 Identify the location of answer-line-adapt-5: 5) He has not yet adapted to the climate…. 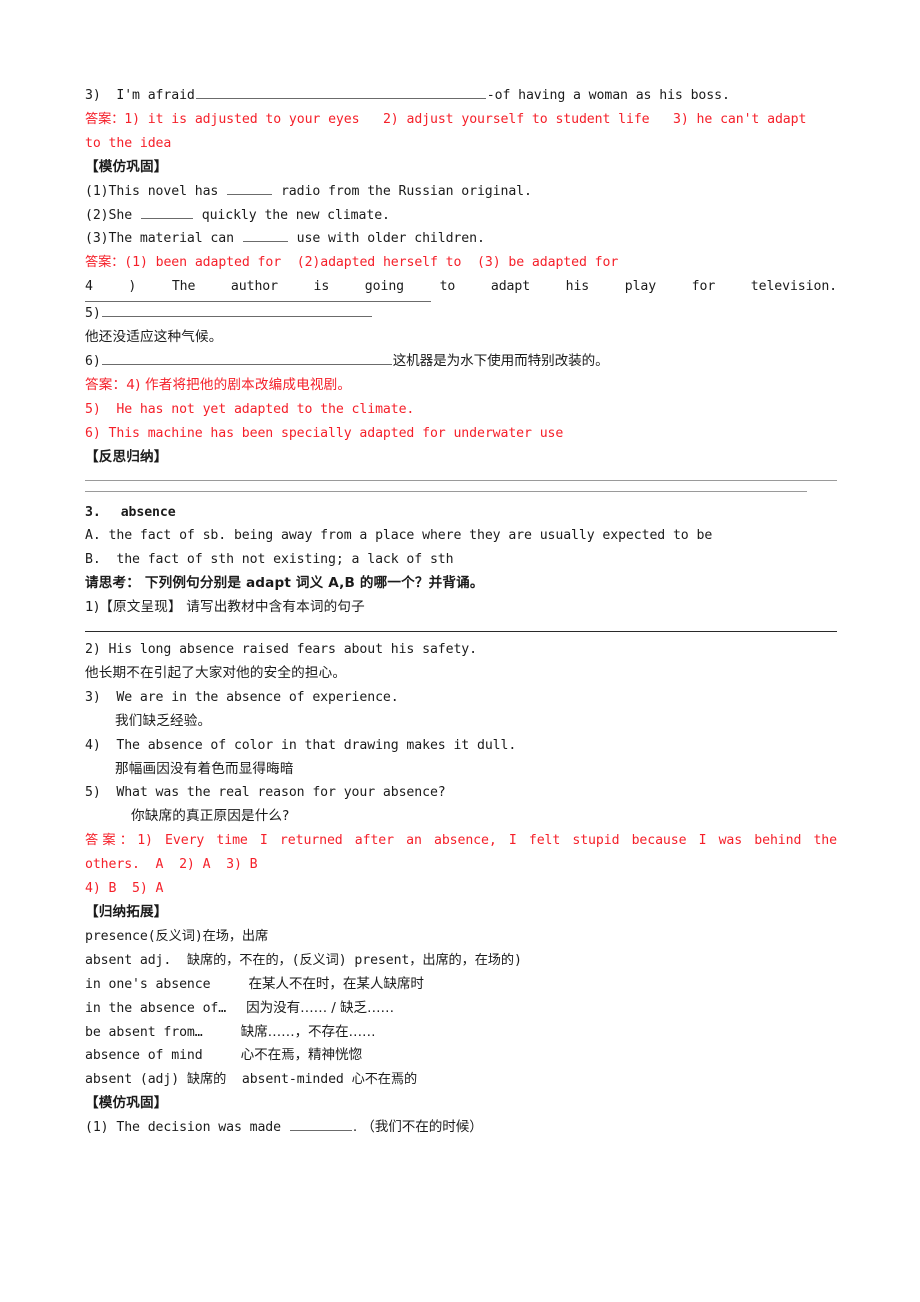
(250, 409).